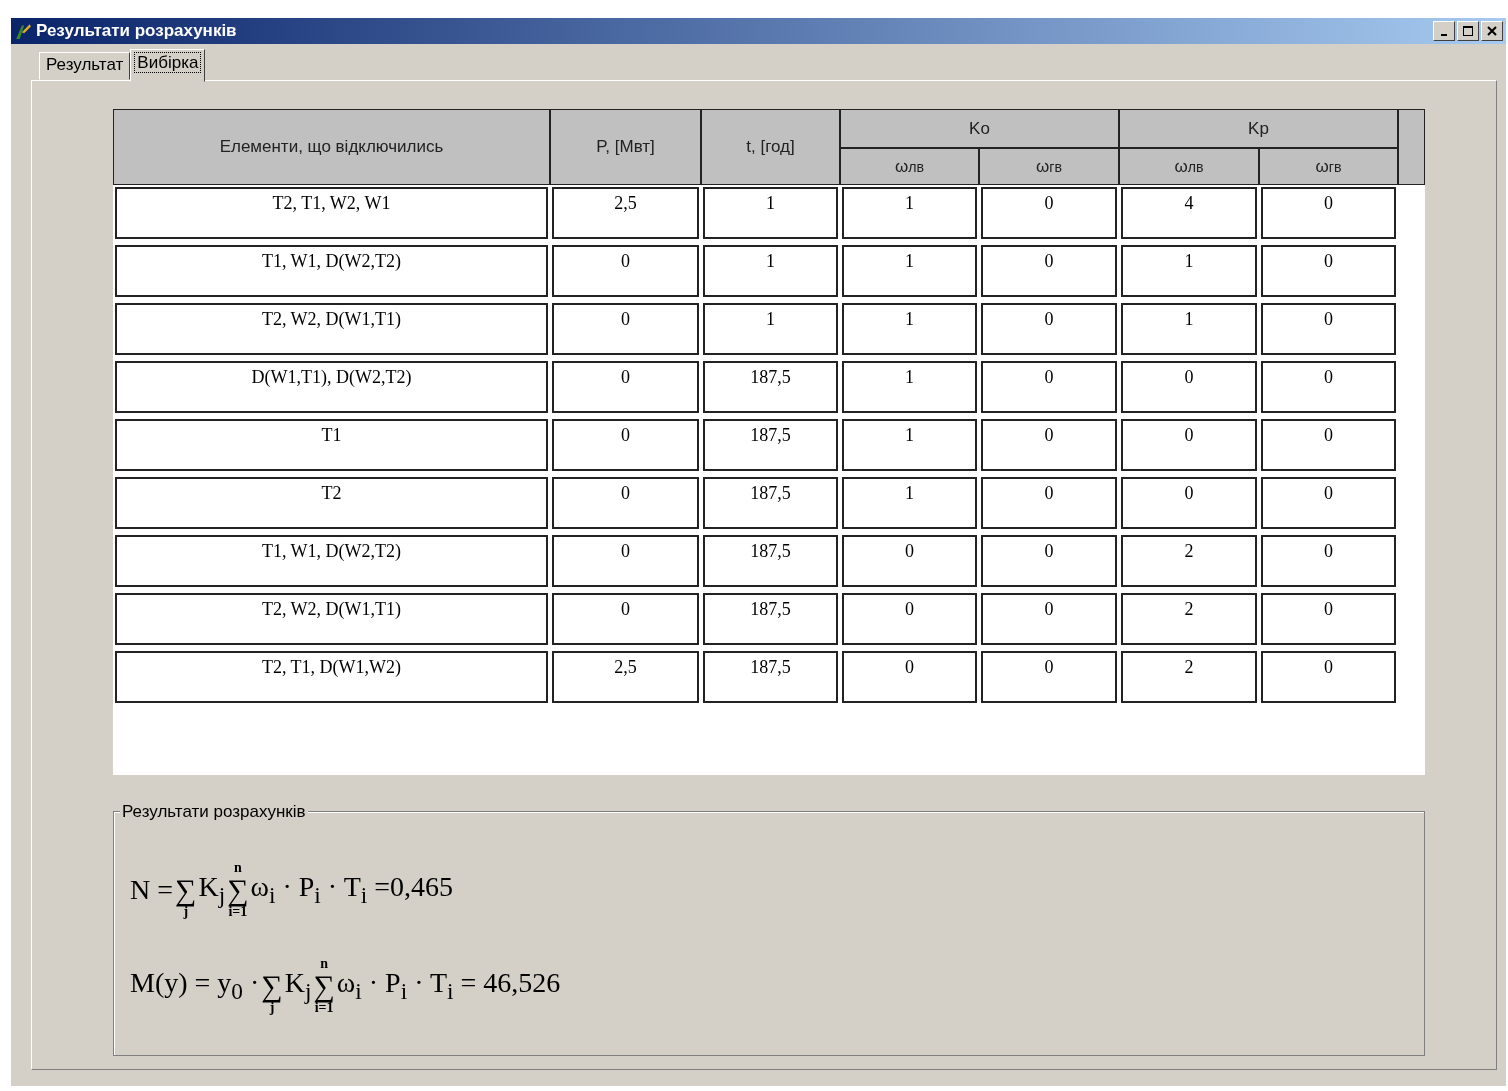  I want to click on table-cell: T1, so click(331, 445).